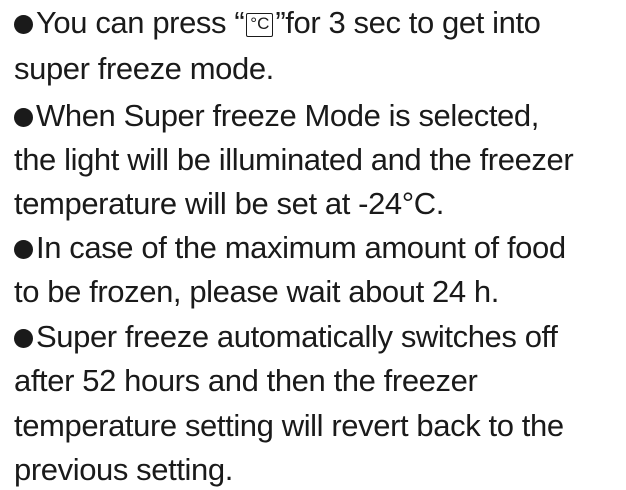  I want to click on bullet-3-line-1: In case of the maximum amount of food, so click(290, 248).